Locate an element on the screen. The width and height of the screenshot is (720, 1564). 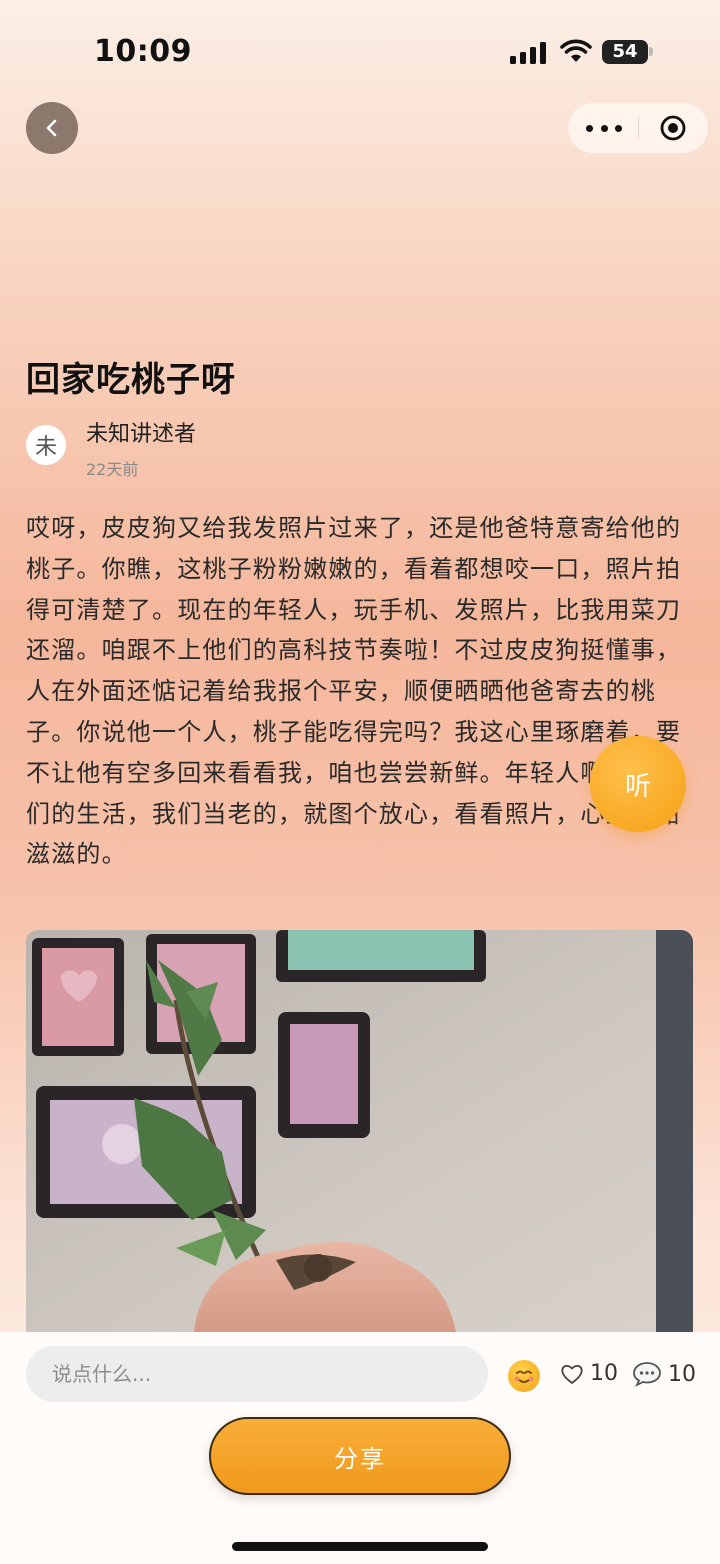
comment-count: 10 is located at coordinates (682, 1374).